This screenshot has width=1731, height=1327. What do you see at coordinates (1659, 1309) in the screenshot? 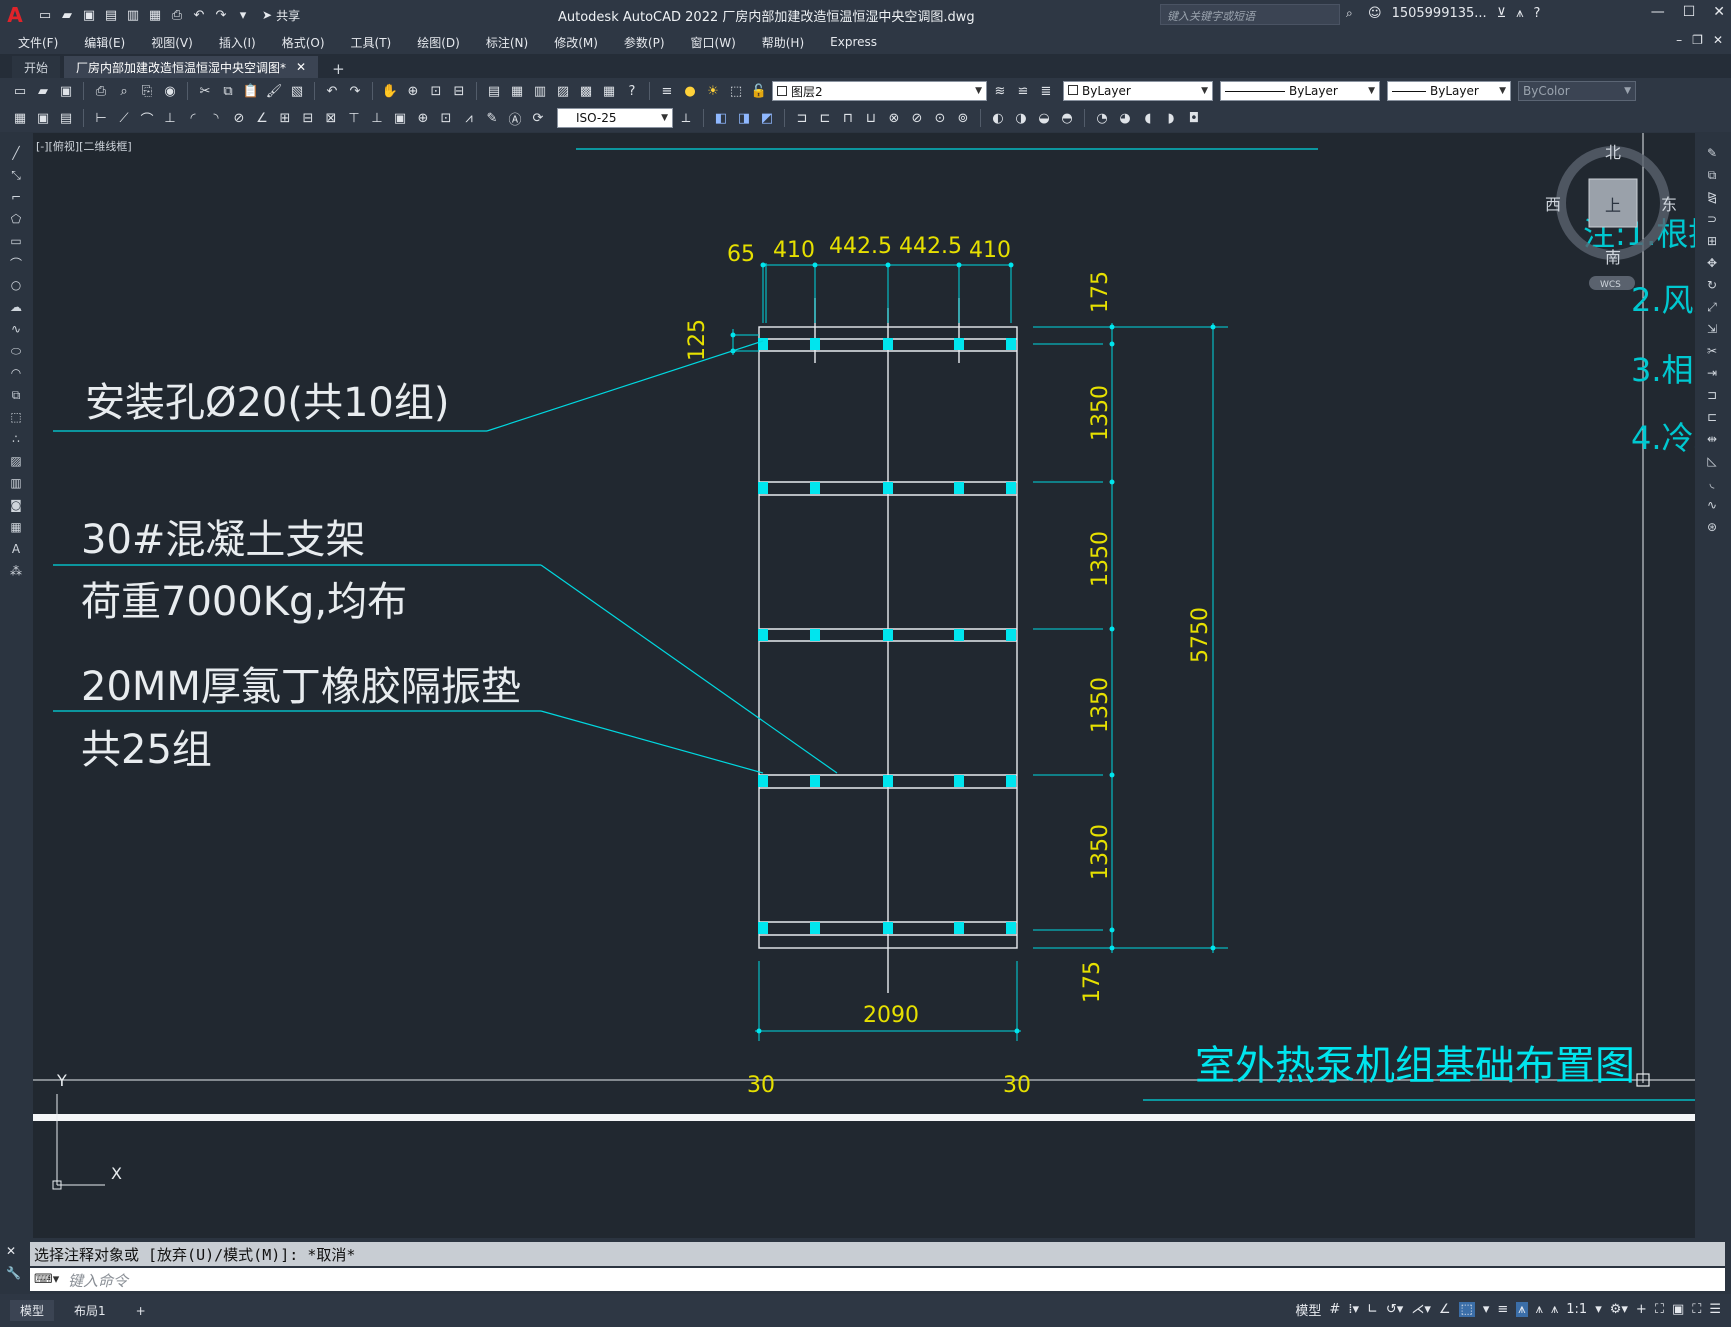
I see `isolate-objects-icon: ⛶` at bounding box center [1659, 1309].